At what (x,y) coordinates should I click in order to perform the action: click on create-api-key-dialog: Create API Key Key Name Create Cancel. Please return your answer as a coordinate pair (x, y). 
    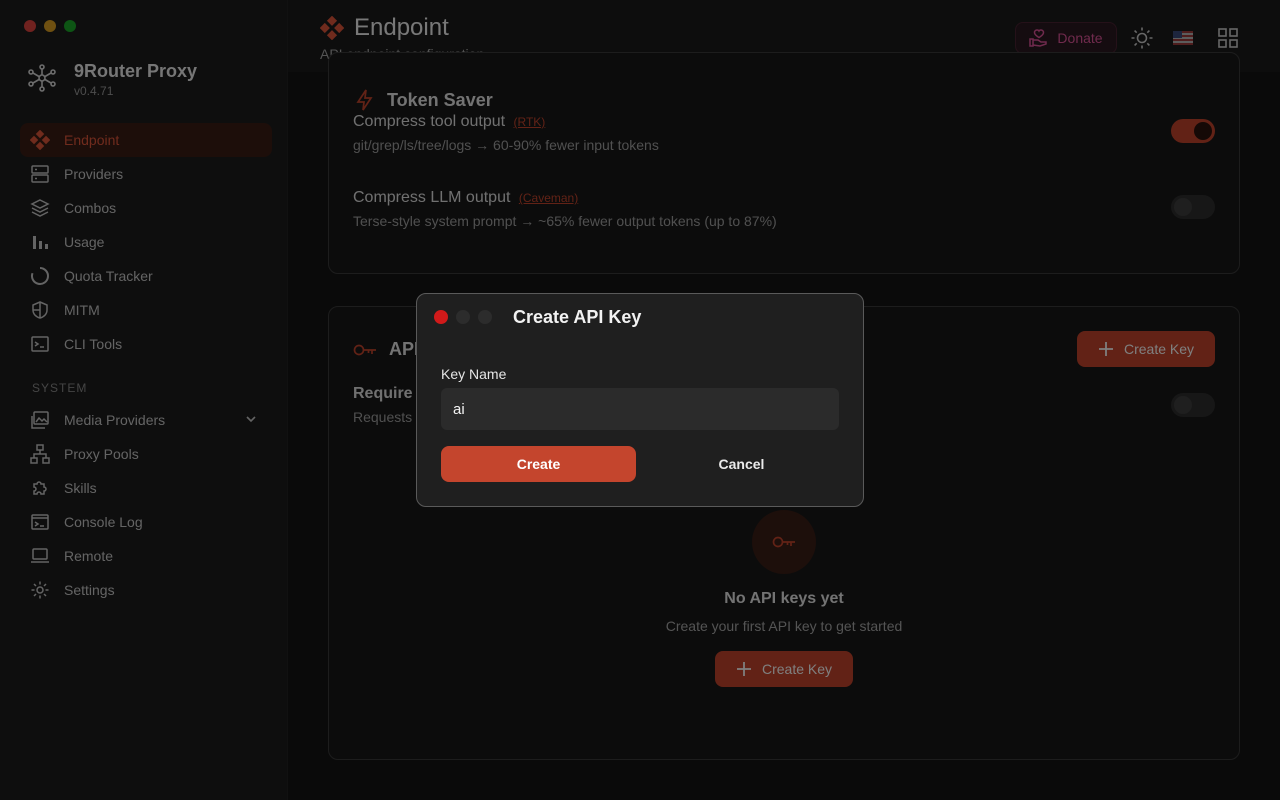
    Looking at the image, I should click on (640, 400).